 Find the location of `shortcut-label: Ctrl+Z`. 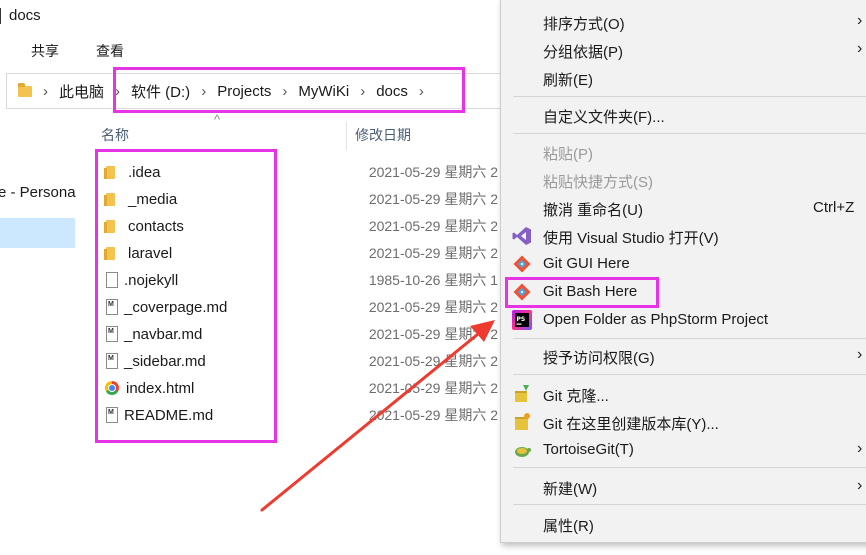

shortcut-label: Ctrl+Z is located at coordinates (834, 207).